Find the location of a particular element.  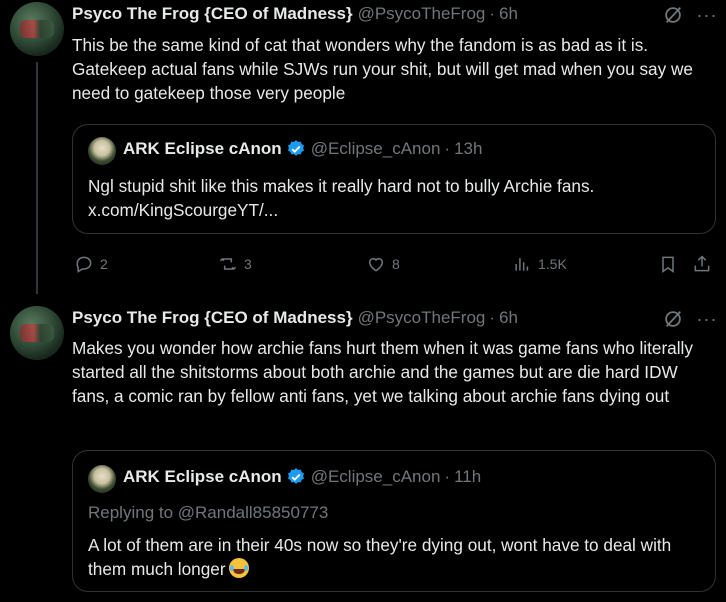

views-button: 1.5K is located at coordinates (539, 264).